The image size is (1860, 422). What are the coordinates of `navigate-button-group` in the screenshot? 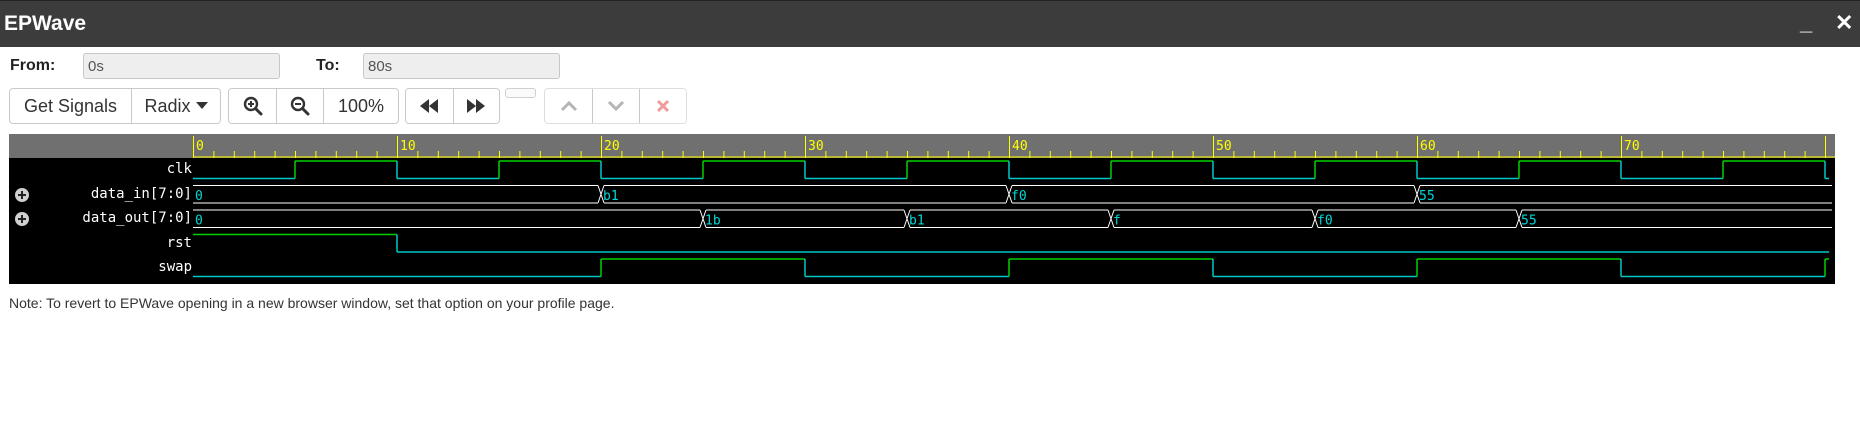 It's located at (452, 106).